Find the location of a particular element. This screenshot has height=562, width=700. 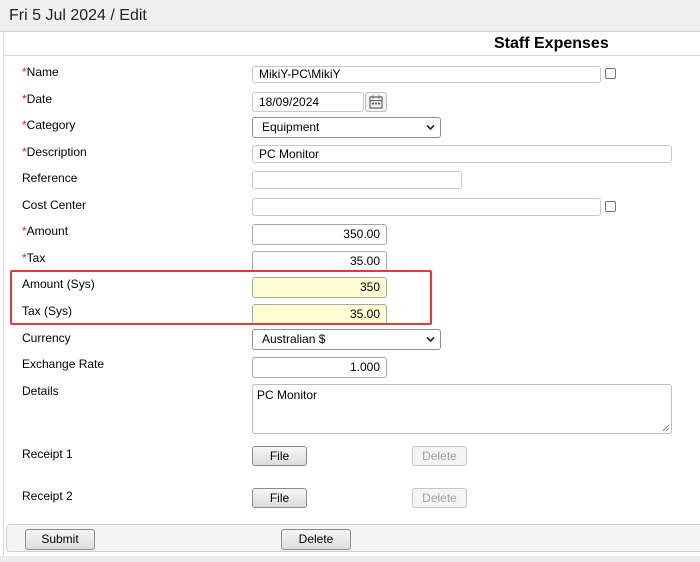

delete-button: Delete is located at coordinates (316, 539).